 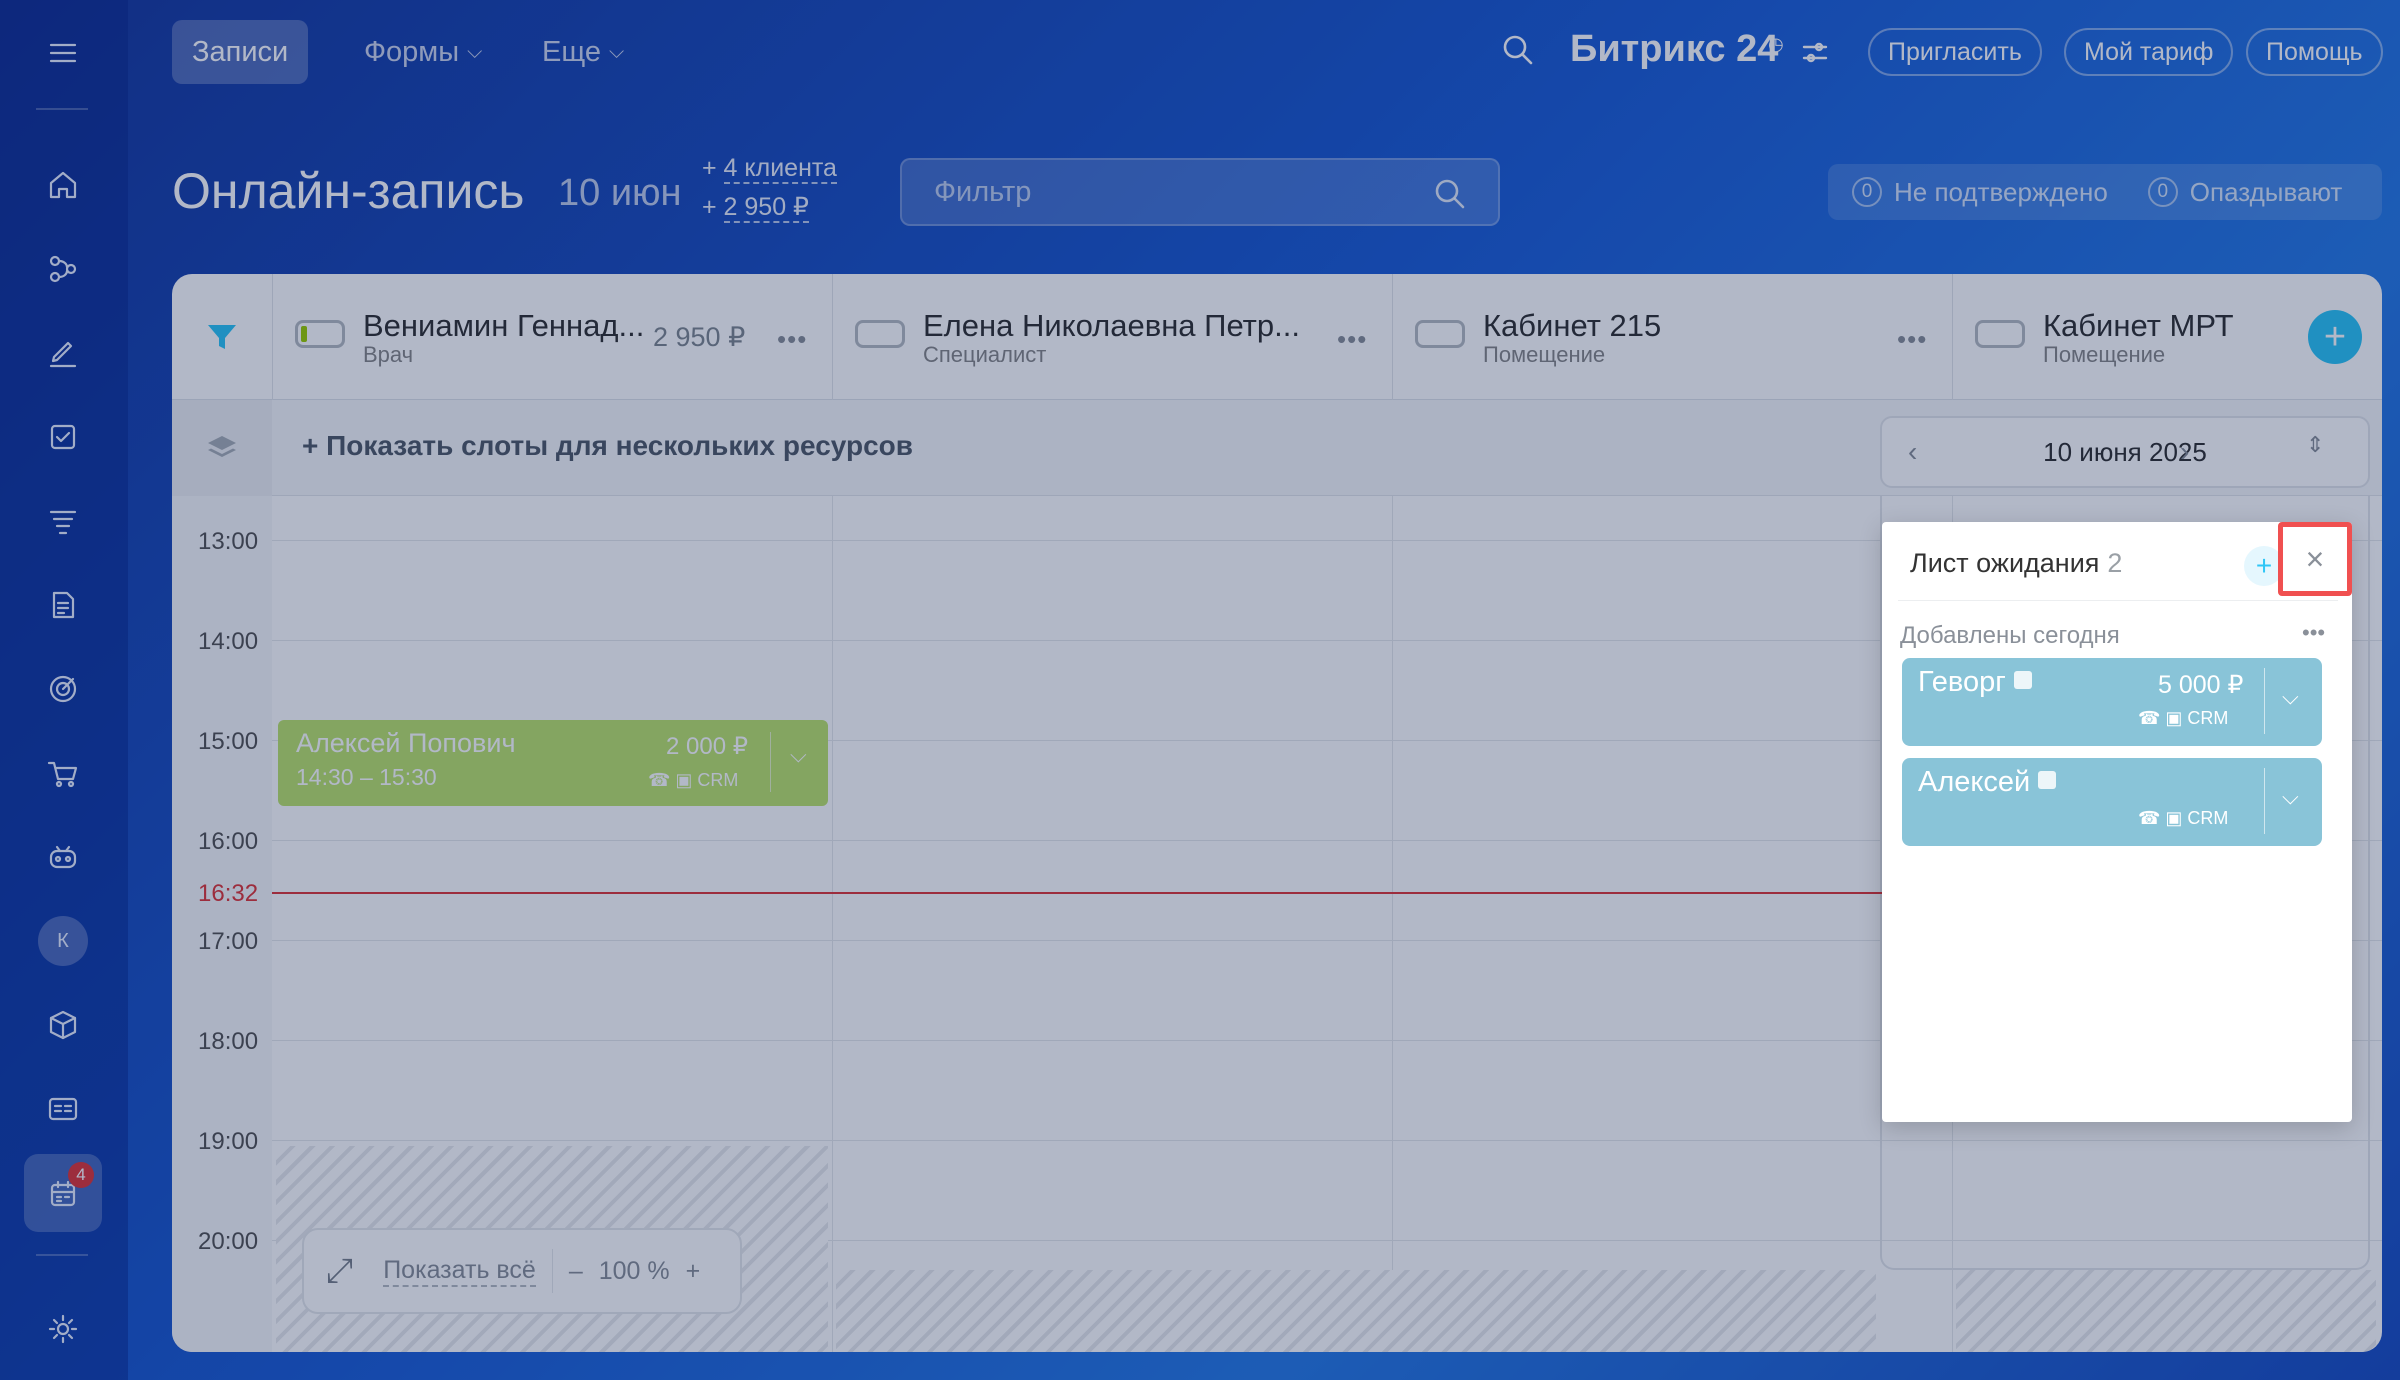 What do you see at coordinates (2112, 802) in the screenshot?
I see `waitlist-item: Алексей ☎ ▣ CRM ⌵` at bounding box center [2112, 802].